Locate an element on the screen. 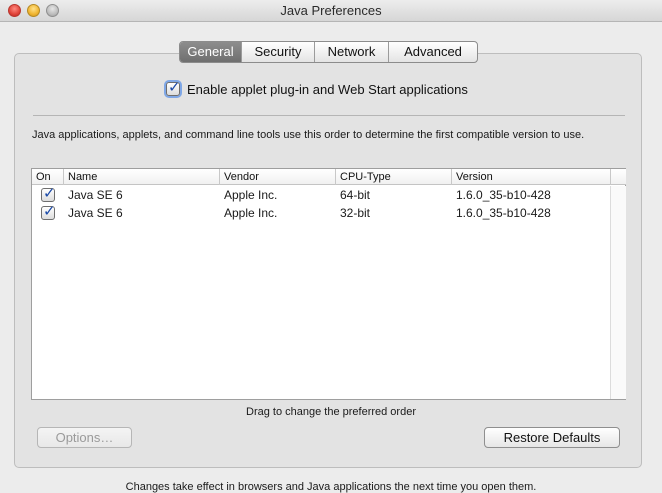  row-cpu-type: 32-bit is located at coordinates (355, 213).